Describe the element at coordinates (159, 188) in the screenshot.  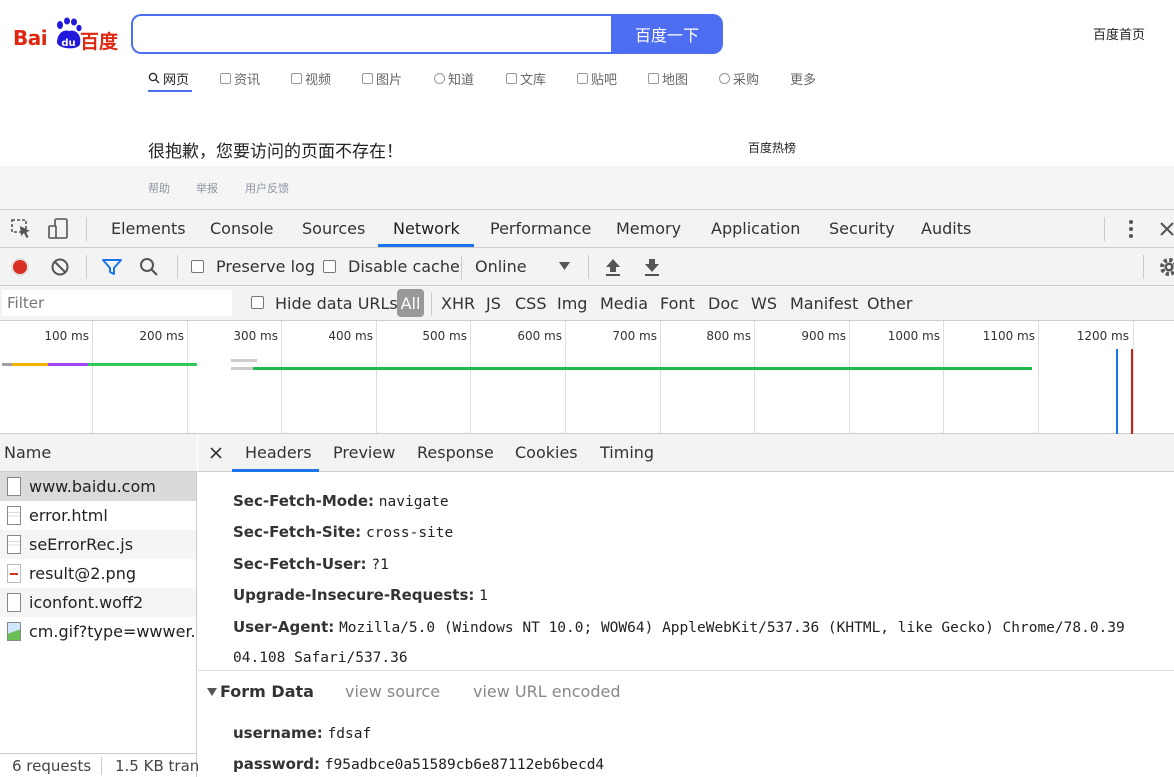
I see `footer-help-link: 帮助` at that location.